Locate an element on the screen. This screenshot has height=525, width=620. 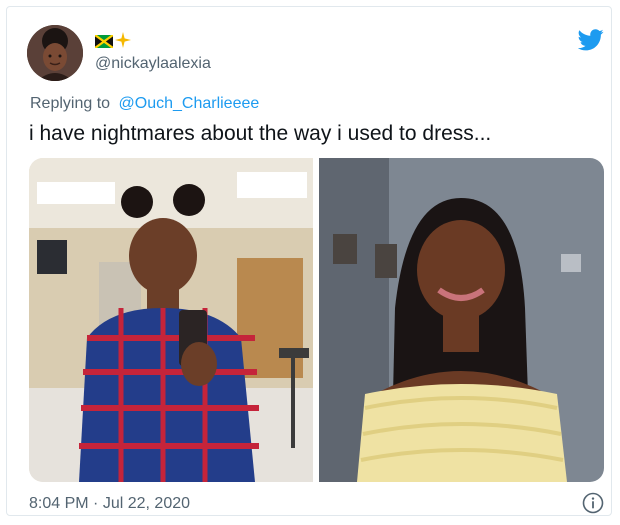
tweet-date: Jul 22, 2020 is located at coordinates (146, 503).